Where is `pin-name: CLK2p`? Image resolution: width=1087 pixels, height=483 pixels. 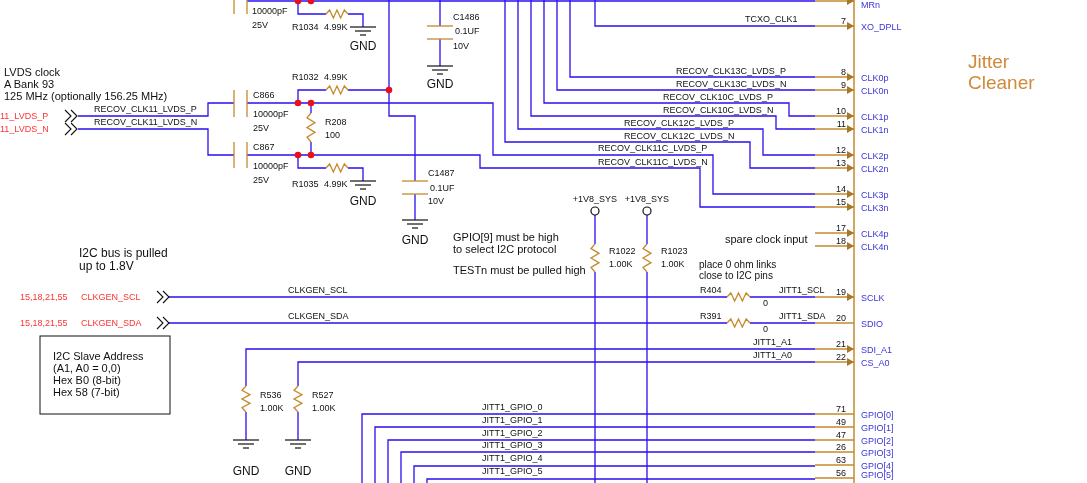
pin-name: CLK2p is located at coordinates (875, 156).